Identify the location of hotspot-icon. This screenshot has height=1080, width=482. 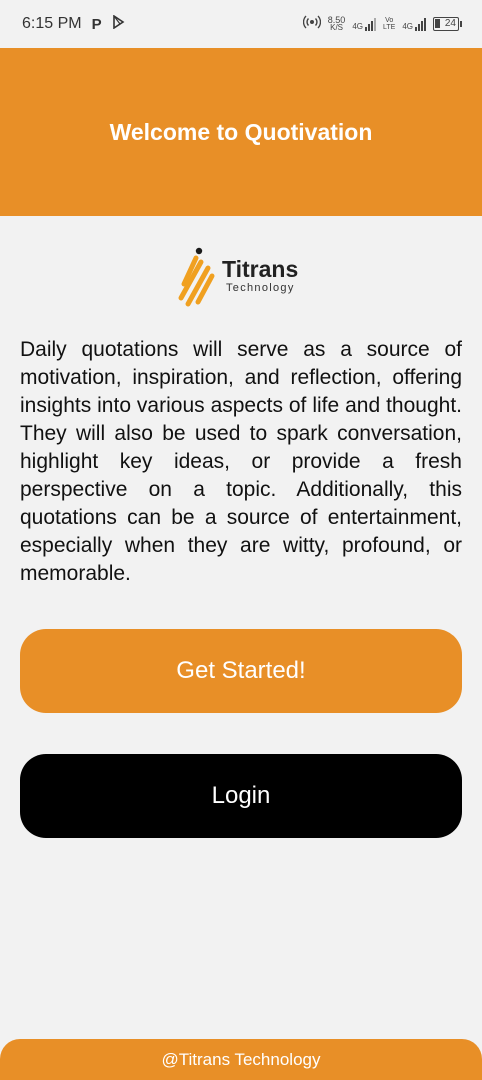
(311, 24).